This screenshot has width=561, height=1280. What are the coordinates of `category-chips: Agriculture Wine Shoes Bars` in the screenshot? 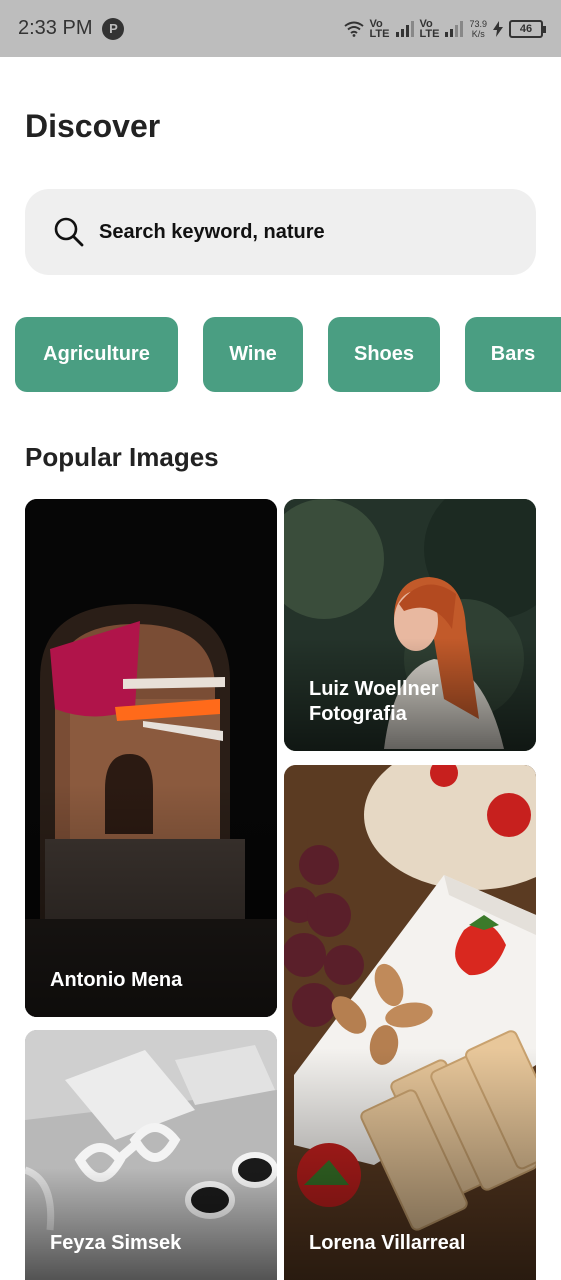 It's located at (288, 354).